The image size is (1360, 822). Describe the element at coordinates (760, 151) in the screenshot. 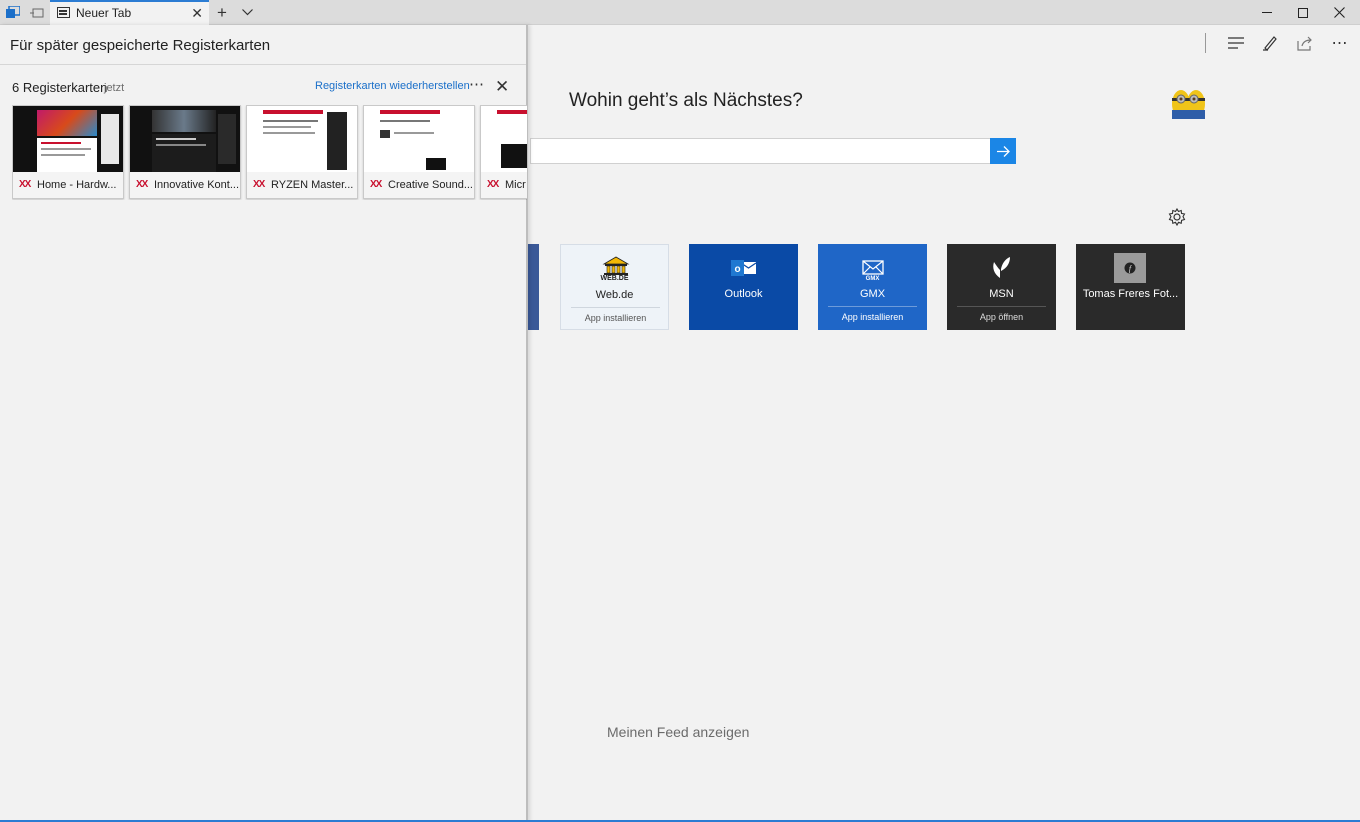

I see `search-input` at that location.